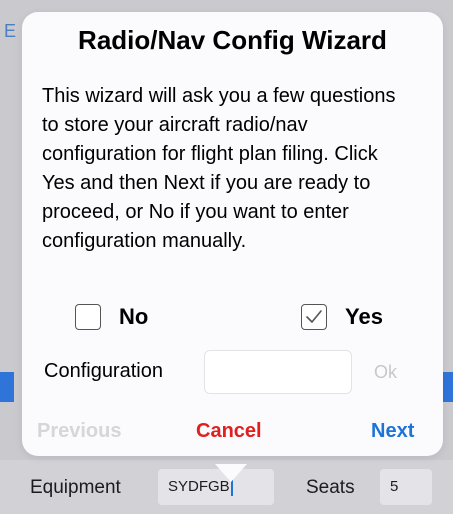 Image resolution: width=453 pixels, height=514 pixels. What do you see at coordinates (103, 371) in the screenshot?
I see `configuration-label: Configuration` at bounding box center [103, 371].